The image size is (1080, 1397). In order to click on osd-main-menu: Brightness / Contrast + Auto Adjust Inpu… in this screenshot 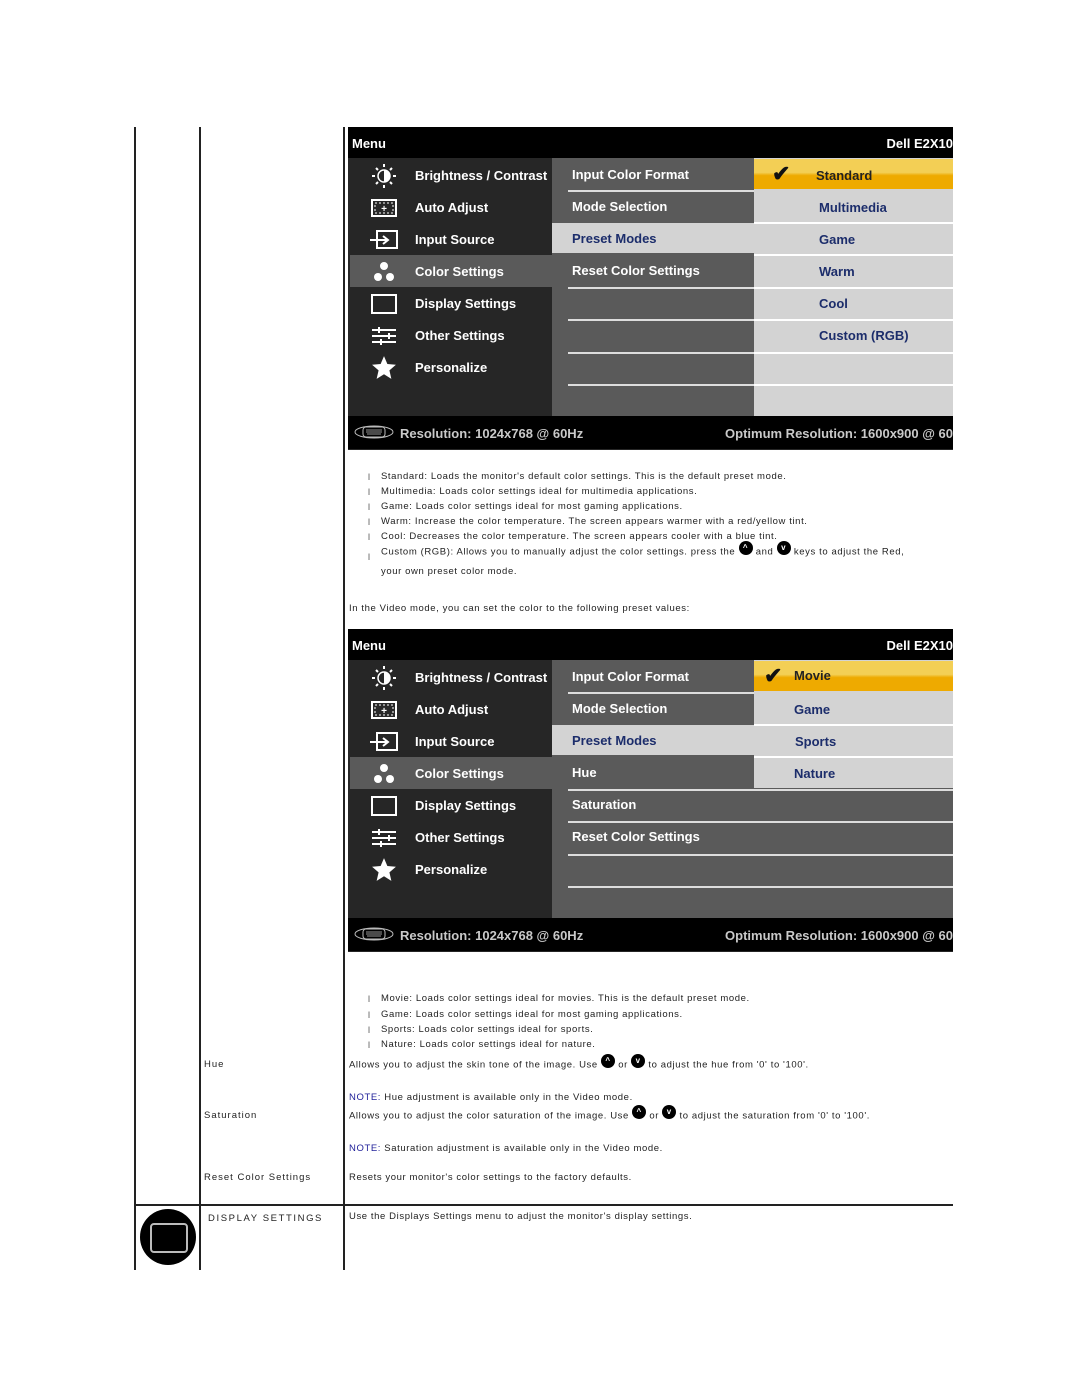, I will do `click(451, 287)`.